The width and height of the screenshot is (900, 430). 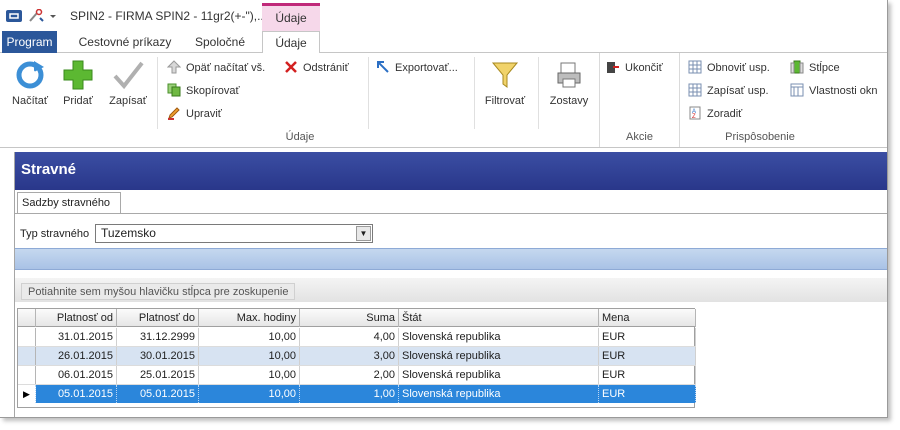 What do you see at coordinates (383, 67) in the screenshot?
I see `export-arrow-icon` at bounding box center [383, 67].